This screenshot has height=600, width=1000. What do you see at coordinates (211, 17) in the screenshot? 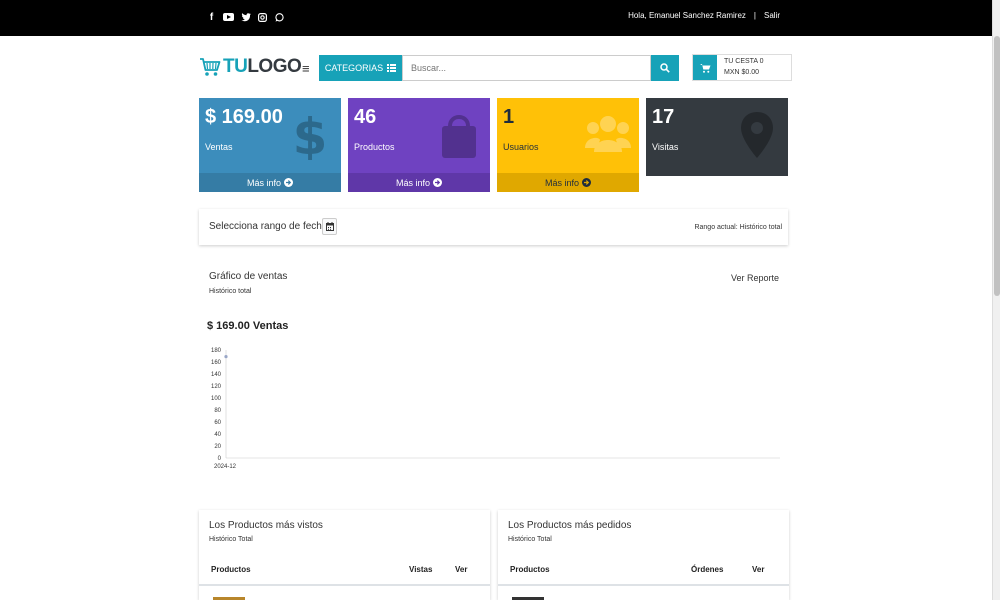
I see `facebook-icon: f` at bounding box center [211, 17].